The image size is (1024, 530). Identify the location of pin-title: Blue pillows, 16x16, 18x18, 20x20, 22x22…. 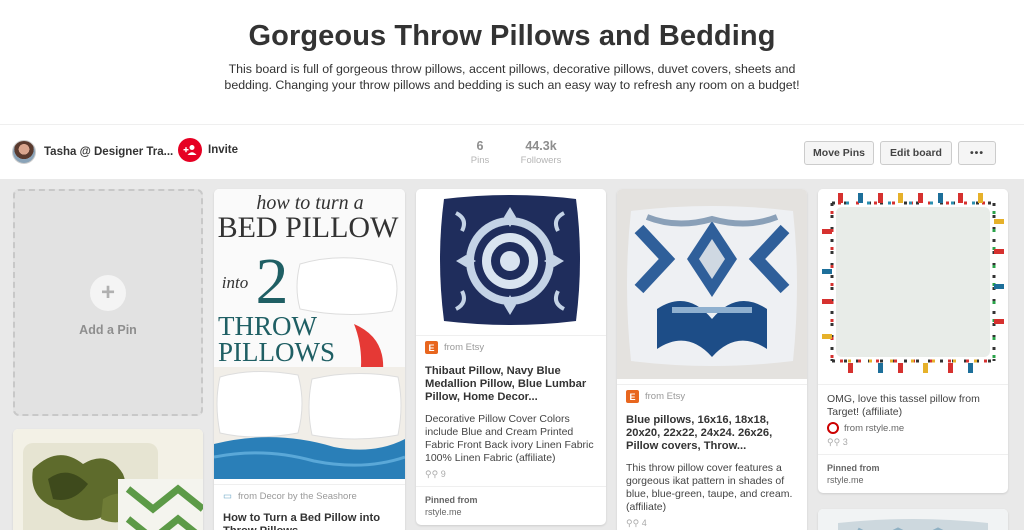
(712, 430).